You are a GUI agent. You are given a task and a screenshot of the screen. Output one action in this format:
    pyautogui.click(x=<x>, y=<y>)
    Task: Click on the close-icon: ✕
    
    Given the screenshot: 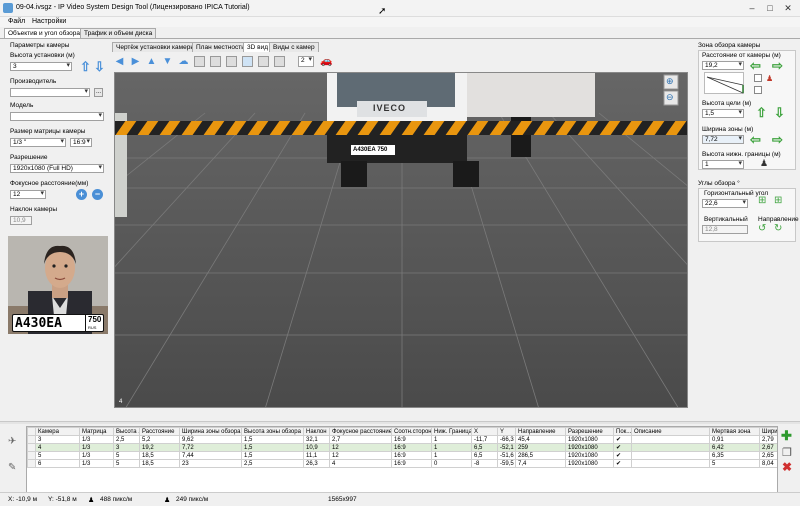 What is the action you would take?
    pyautogui.click(x=788, y=8)
    